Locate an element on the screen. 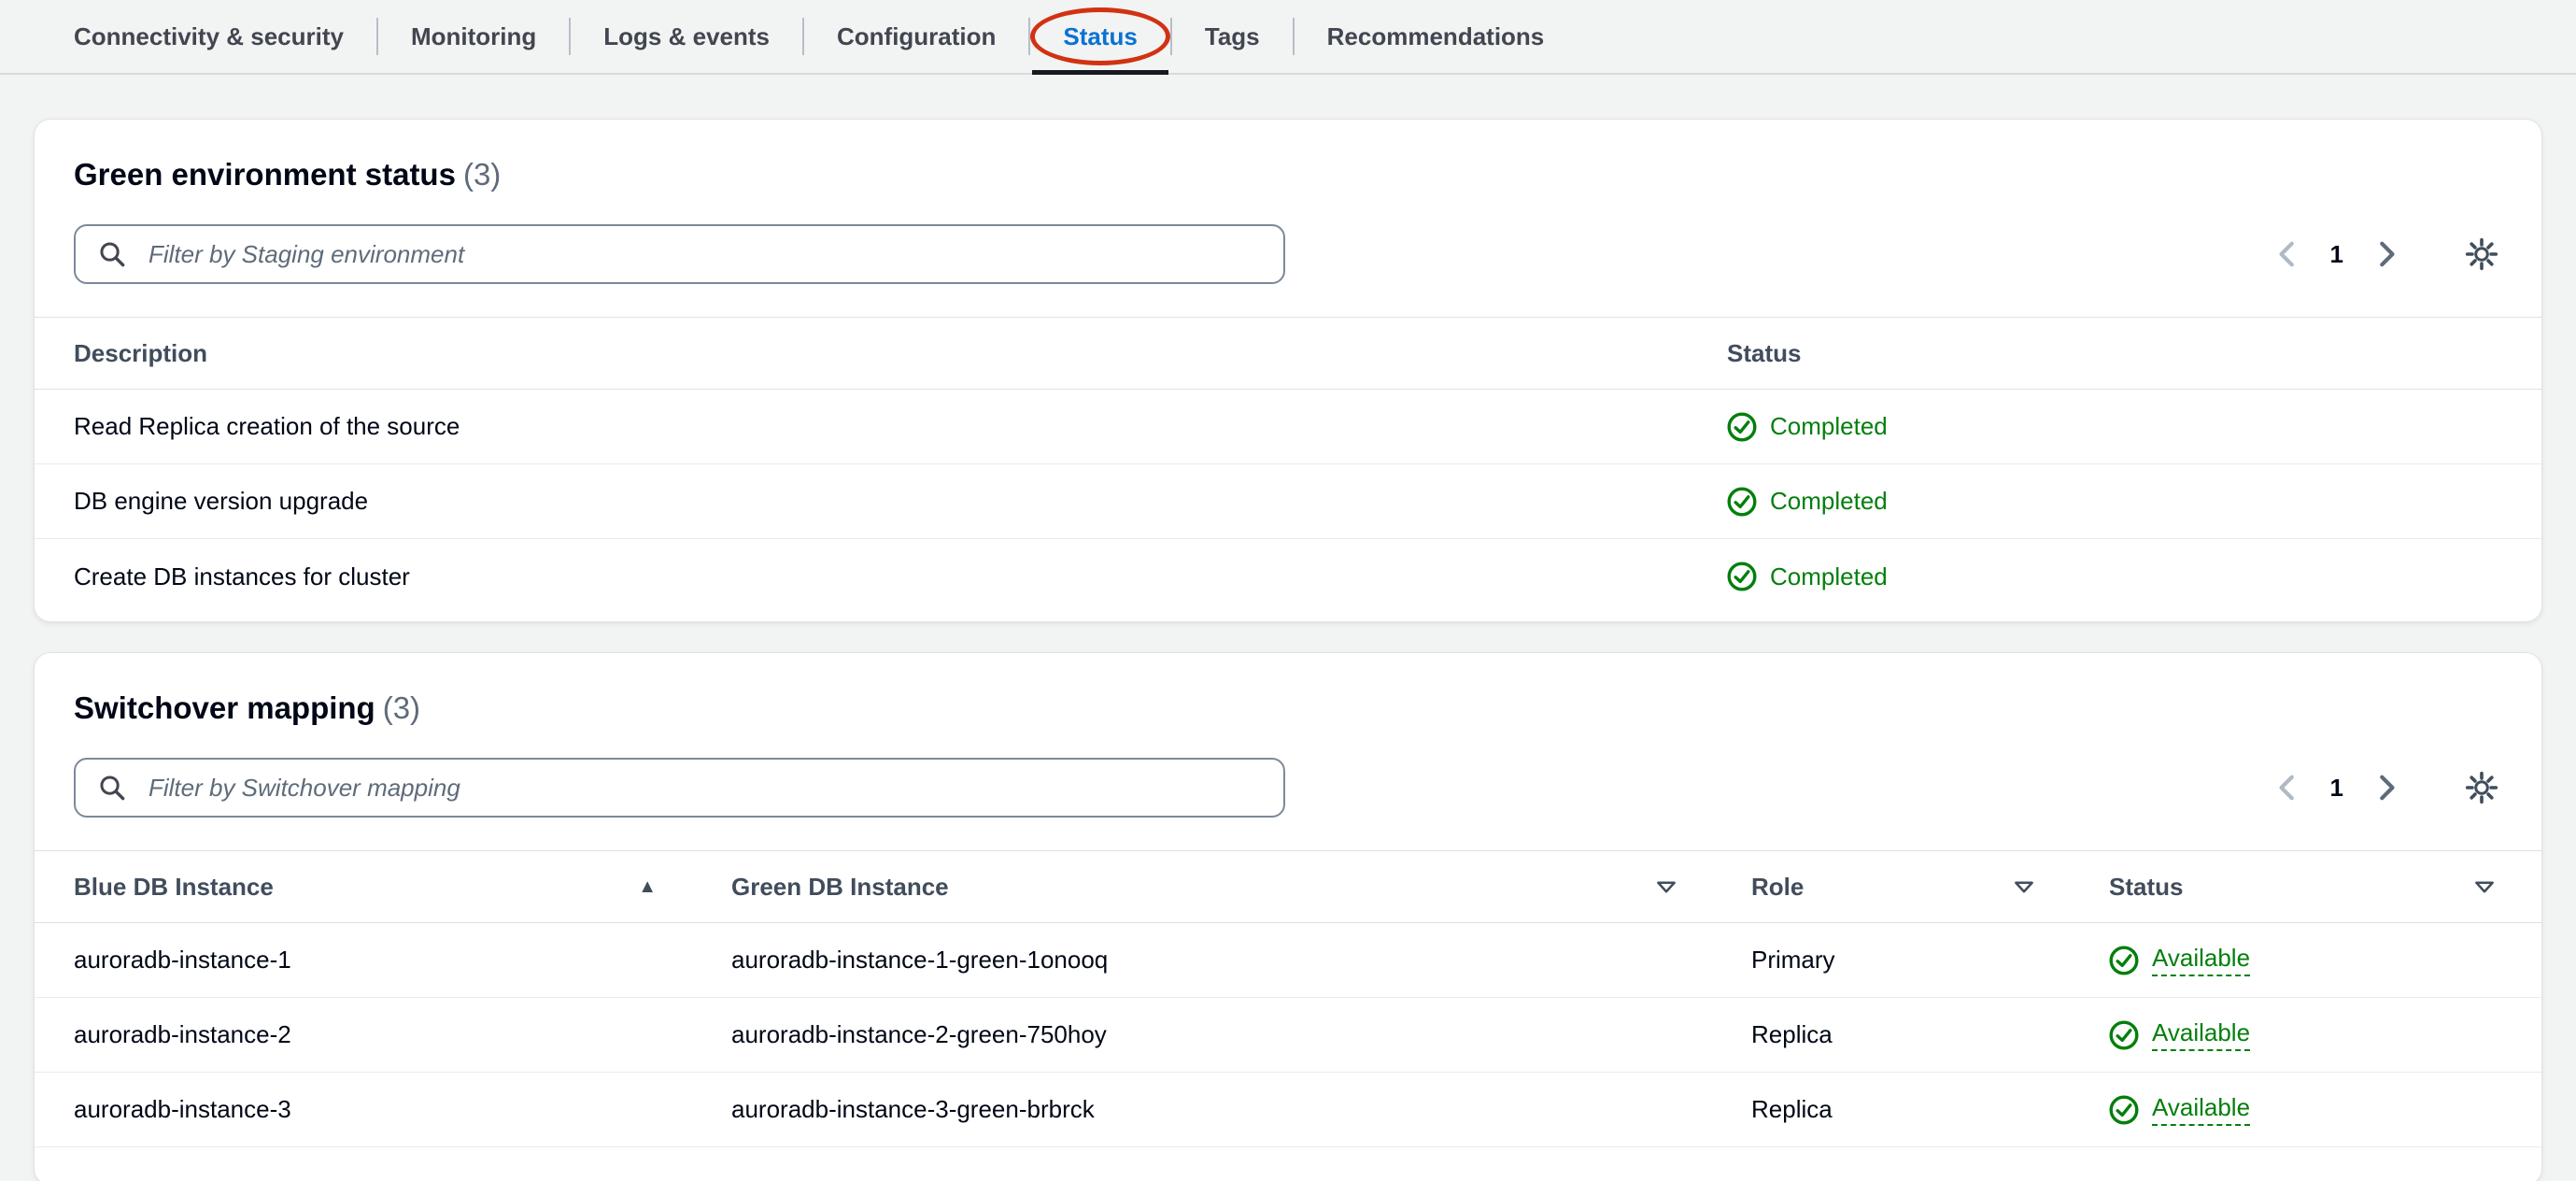 This screenshot has width=2576, height=1181. role-cell: Primary is located at coordinates (1793, 960).